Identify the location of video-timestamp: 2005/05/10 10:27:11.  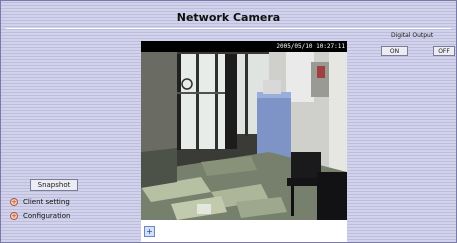
(310, 46).